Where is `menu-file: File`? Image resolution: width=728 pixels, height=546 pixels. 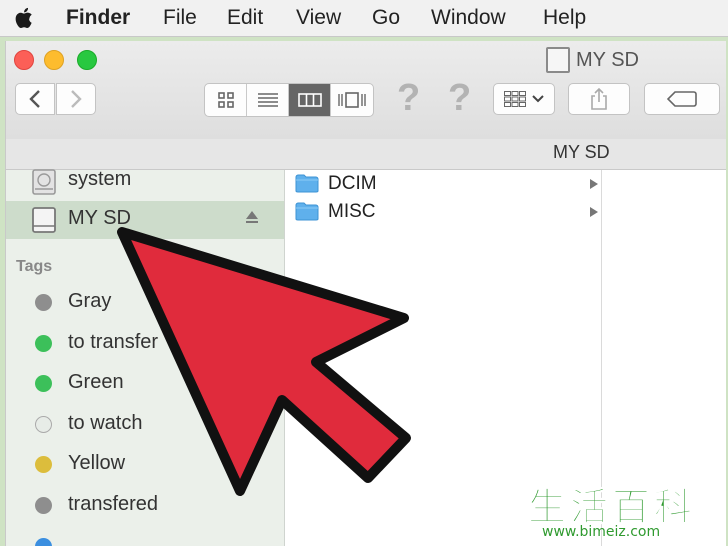 menu-file: File is located at coordinates (180, 18).